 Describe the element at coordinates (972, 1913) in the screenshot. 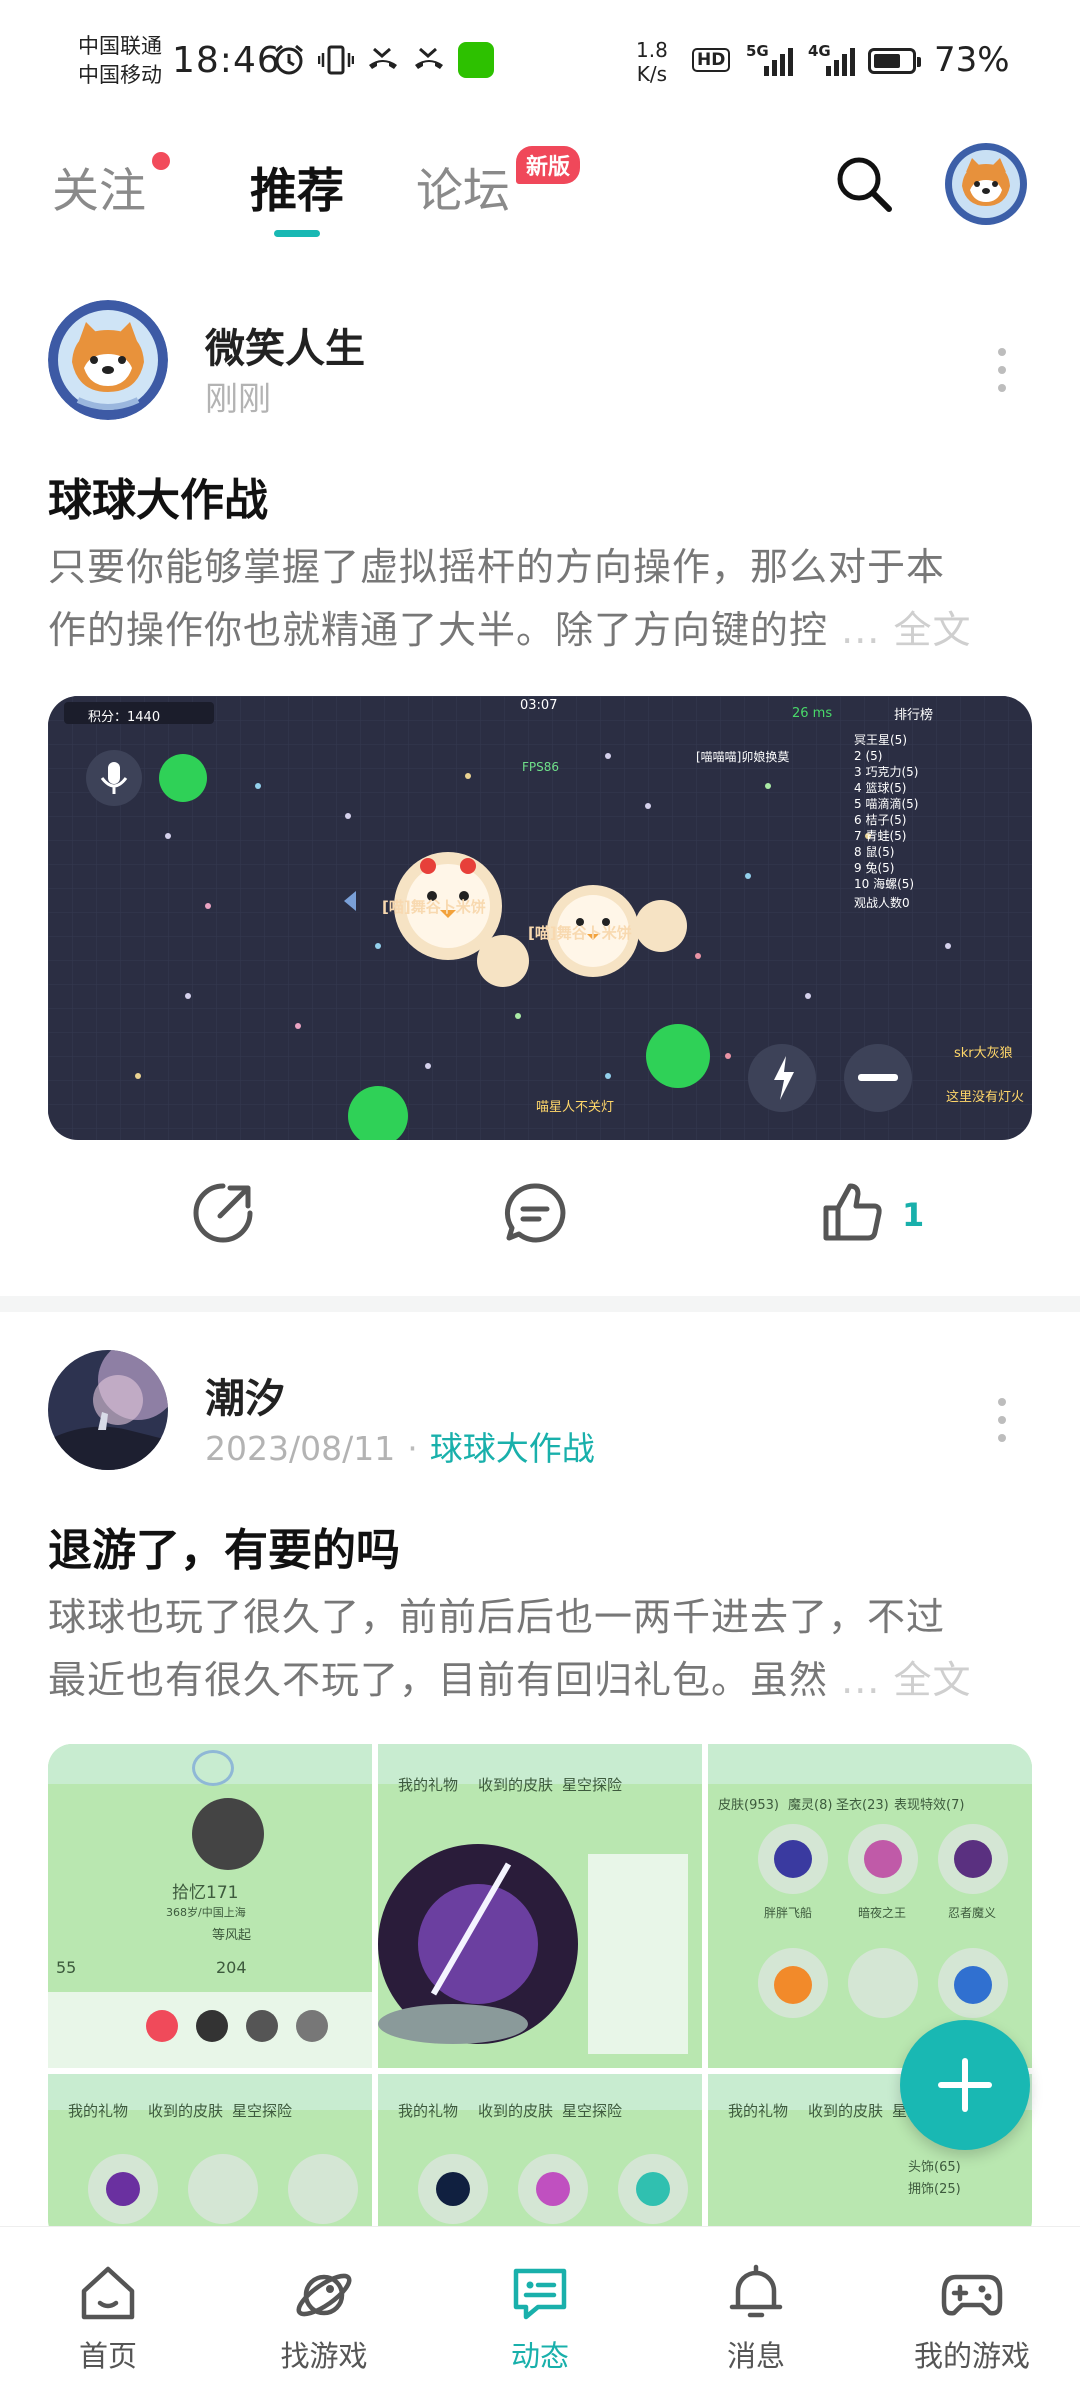

I see `skin-name-3: 忍者魔义` at that location.